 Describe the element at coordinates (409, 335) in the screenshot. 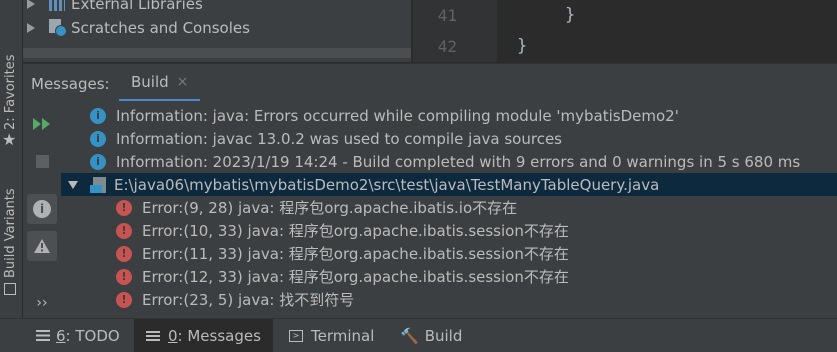

I see `hammer-icon: 🔨` at that location.